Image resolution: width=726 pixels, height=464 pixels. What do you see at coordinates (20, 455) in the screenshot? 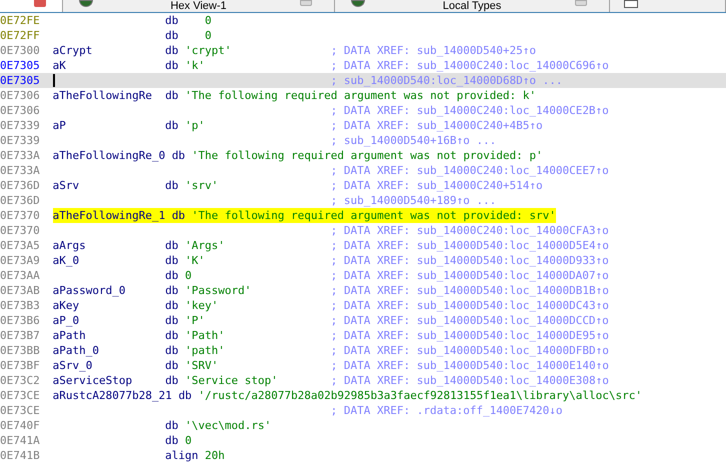
I see `address: 0E741B` at bounding box center [20, 455].